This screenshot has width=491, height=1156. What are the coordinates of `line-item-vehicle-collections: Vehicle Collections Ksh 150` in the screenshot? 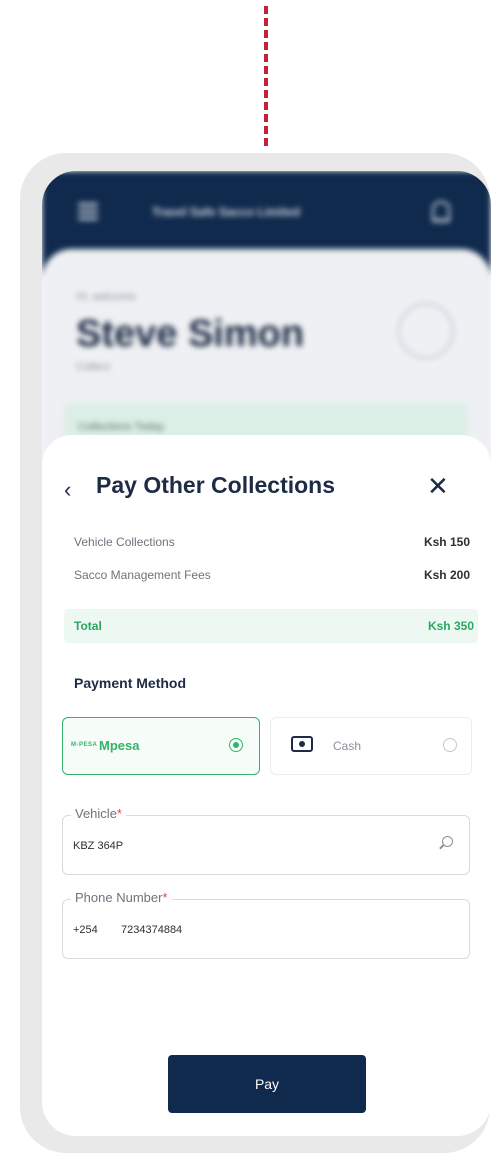 It's located at (272, 542).